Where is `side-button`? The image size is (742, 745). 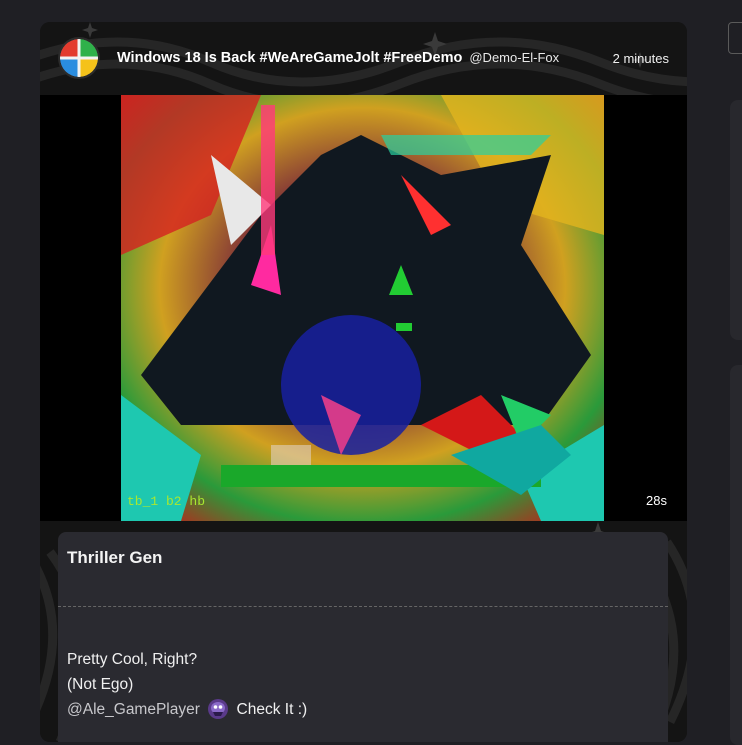
side-button is located at coordinates (735, 38).